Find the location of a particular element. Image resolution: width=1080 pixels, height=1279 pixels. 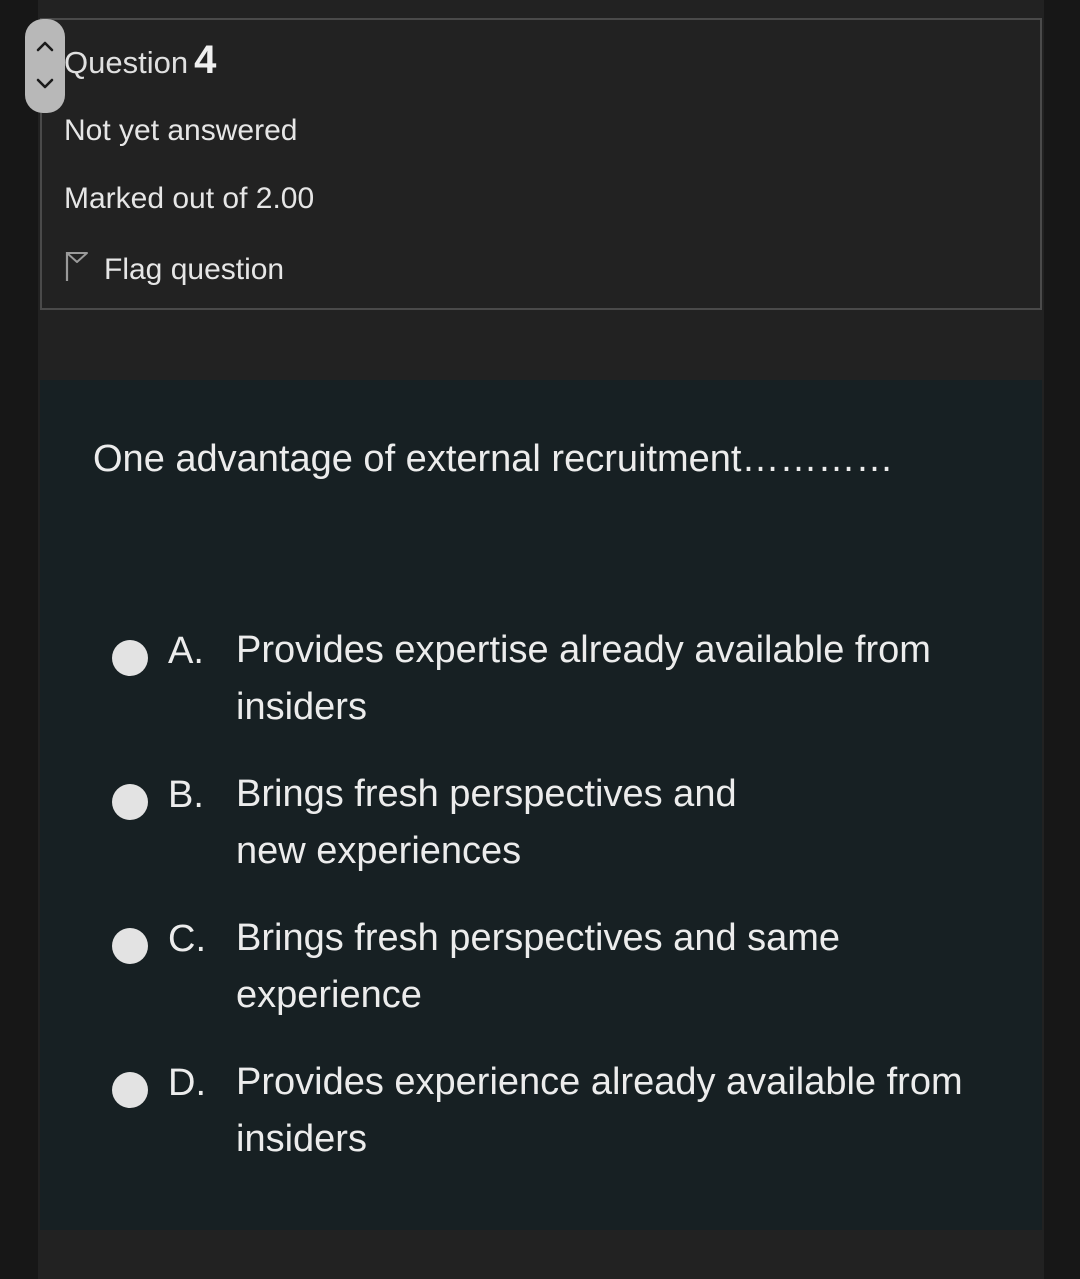

flag-outline-icon is located at coordinates (77, 270).